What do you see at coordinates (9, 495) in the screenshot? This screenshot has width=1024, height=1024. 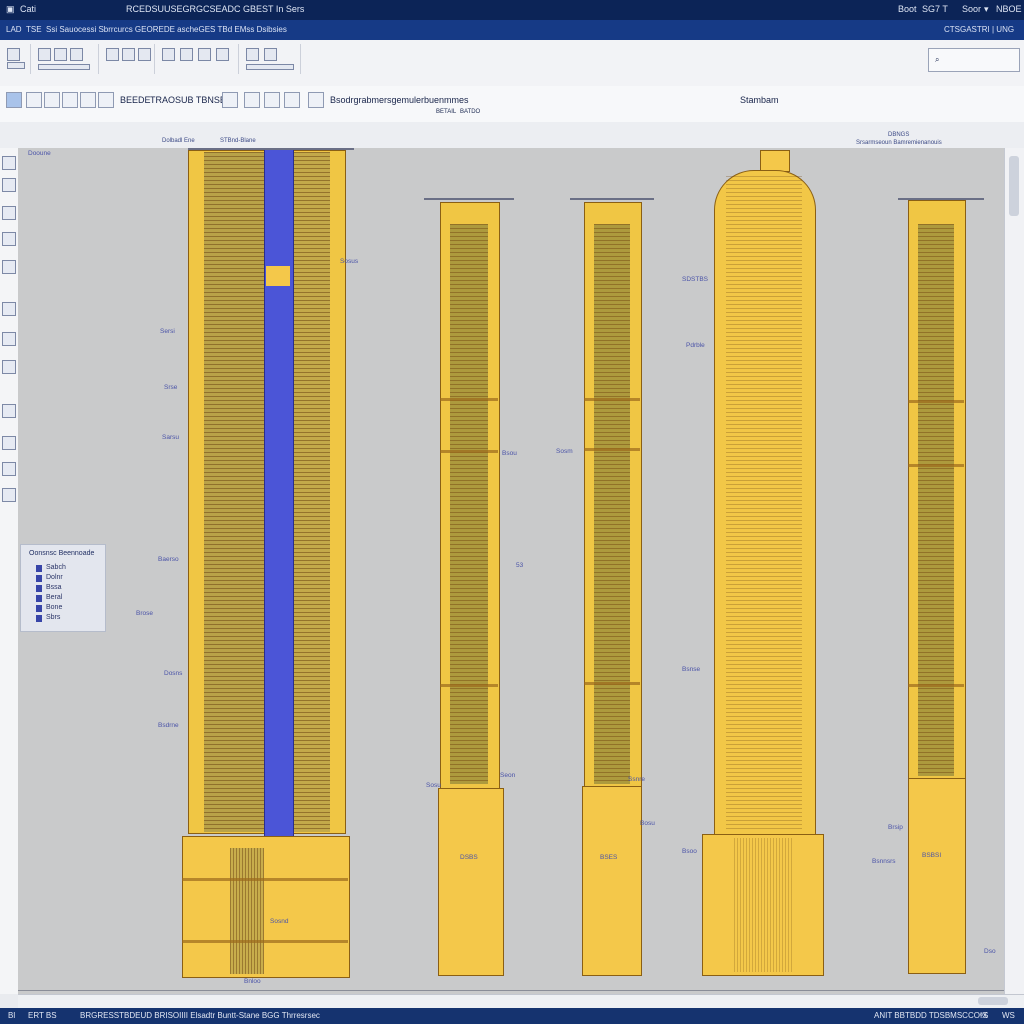 I see `panel-tool-12-icon` at bounding box center [9, 495].